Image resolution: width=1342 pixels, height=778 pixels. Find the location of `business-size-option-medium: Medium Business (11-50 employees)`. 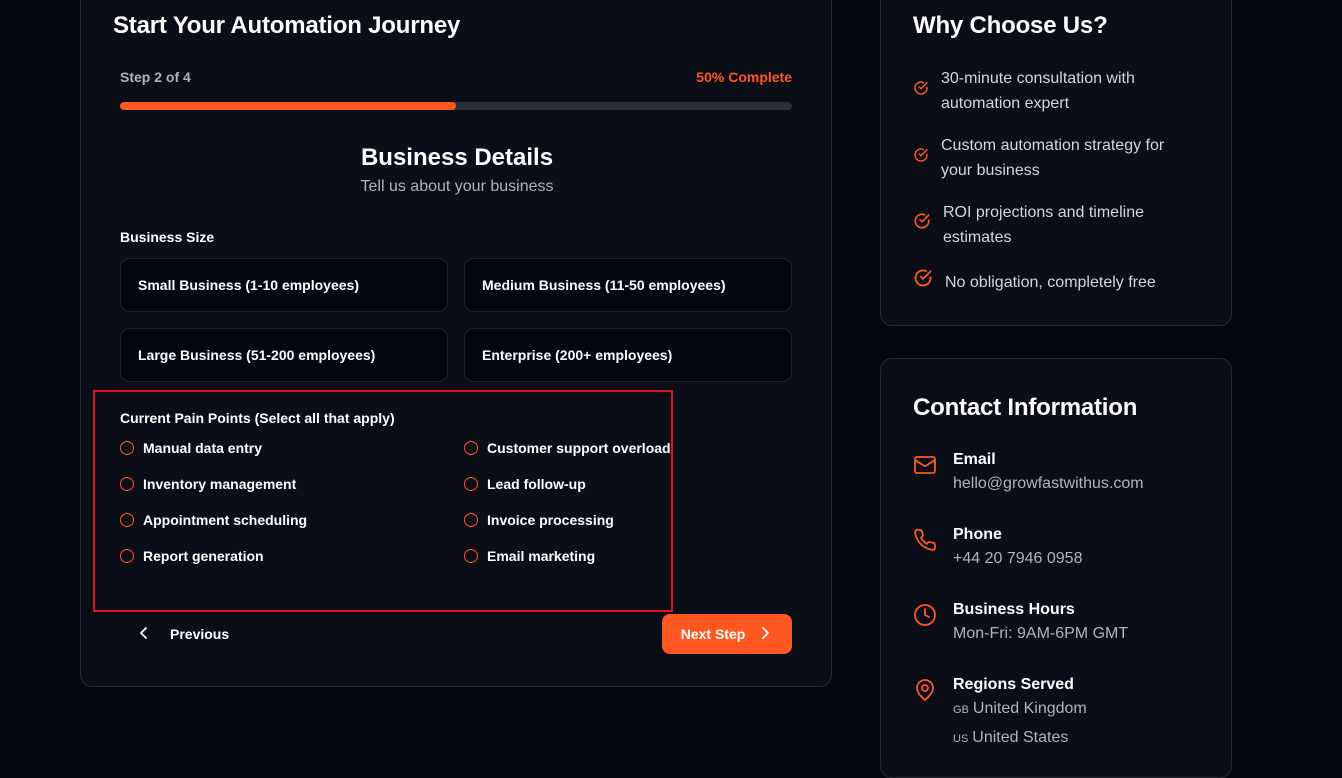

business-size-option-medium: Medium Business (11-50 employees) is located at coordinates (628, 285).